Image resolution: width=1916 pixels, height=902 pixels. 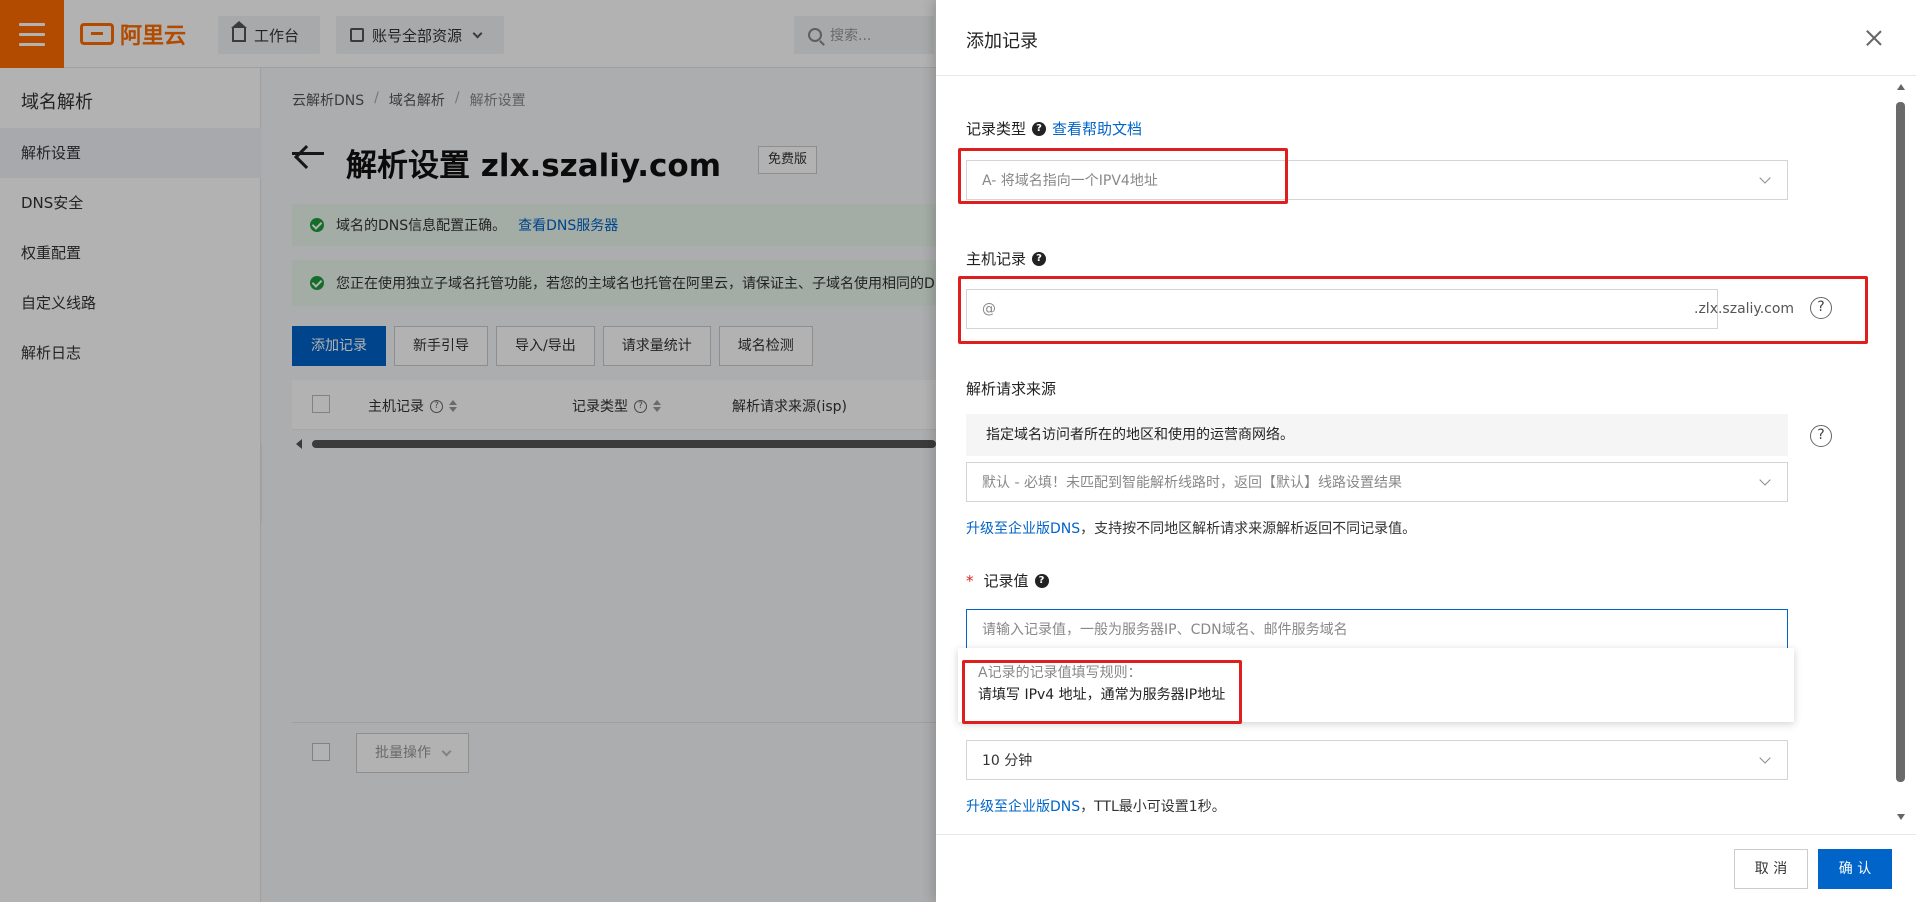 I want to click on record-value-rule-popover: A记录的记录值填写规则： 请填写 IPv4 地址，通常为服务器IP地址, so click(x=1376, y=685).